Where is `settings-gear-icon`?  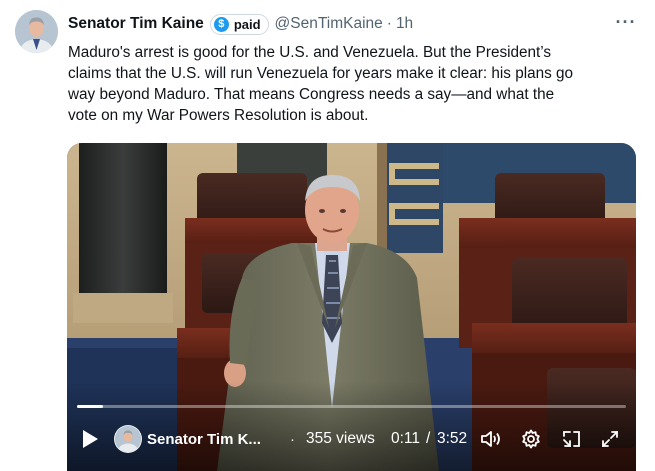
settings-gear-icon is located at coordinates (533, 439).